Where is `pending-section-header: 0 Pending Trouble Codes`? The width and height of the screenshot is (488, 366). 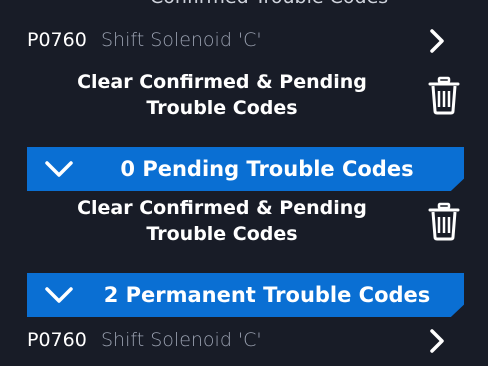
pending-section-header: 0 Pending Trouble Codes is located at coordinates (245, 169).